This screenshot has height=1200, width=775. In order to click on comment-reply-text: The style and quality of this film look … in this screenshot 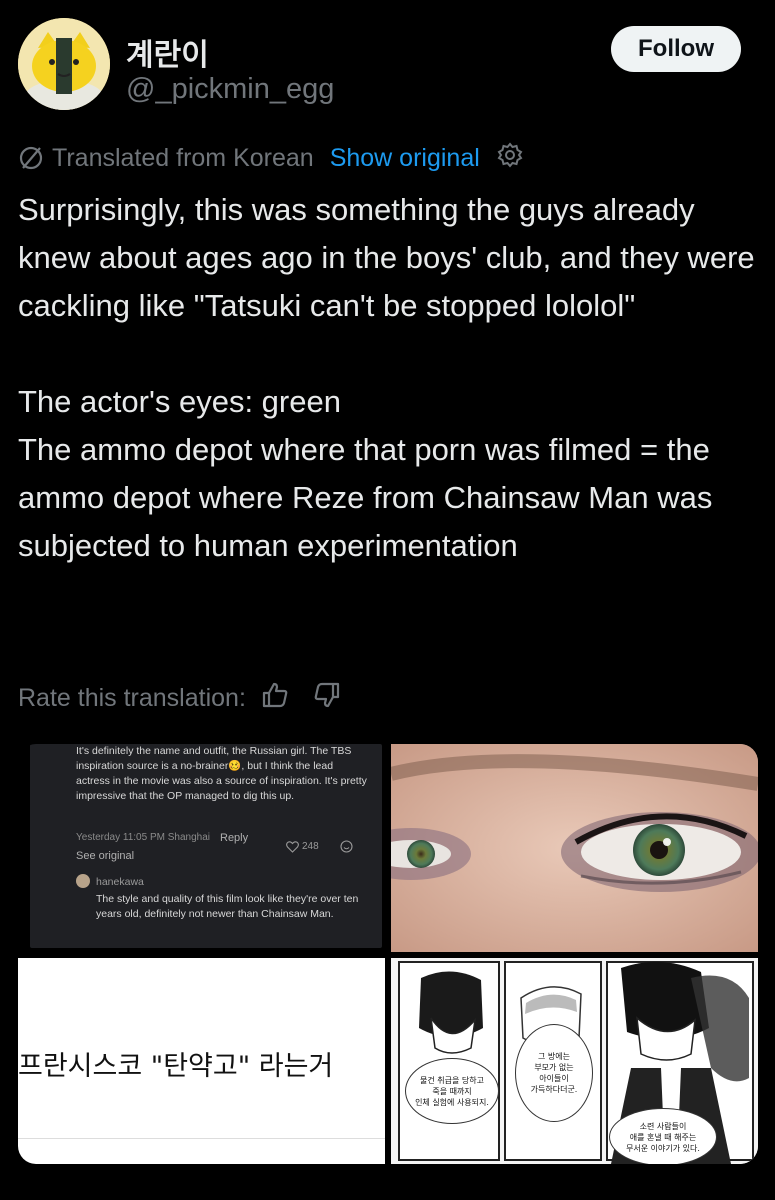, I will do `click(227, 906)`.